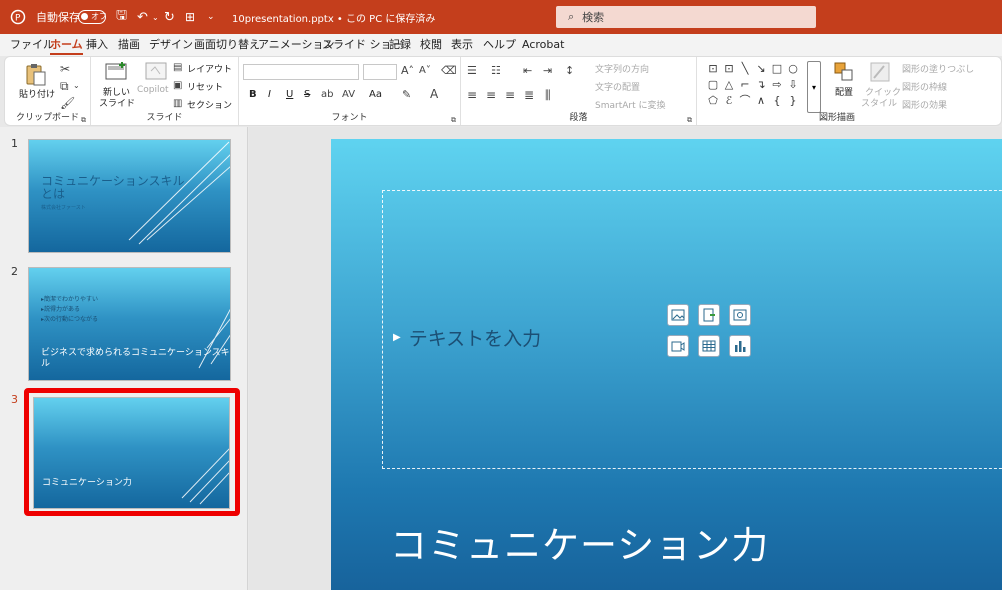  What do you see at coordinates (689, 120) in the screenshot?
I see `paragraph-launcher-icon: ⧉` at bounding box center [689, 120].